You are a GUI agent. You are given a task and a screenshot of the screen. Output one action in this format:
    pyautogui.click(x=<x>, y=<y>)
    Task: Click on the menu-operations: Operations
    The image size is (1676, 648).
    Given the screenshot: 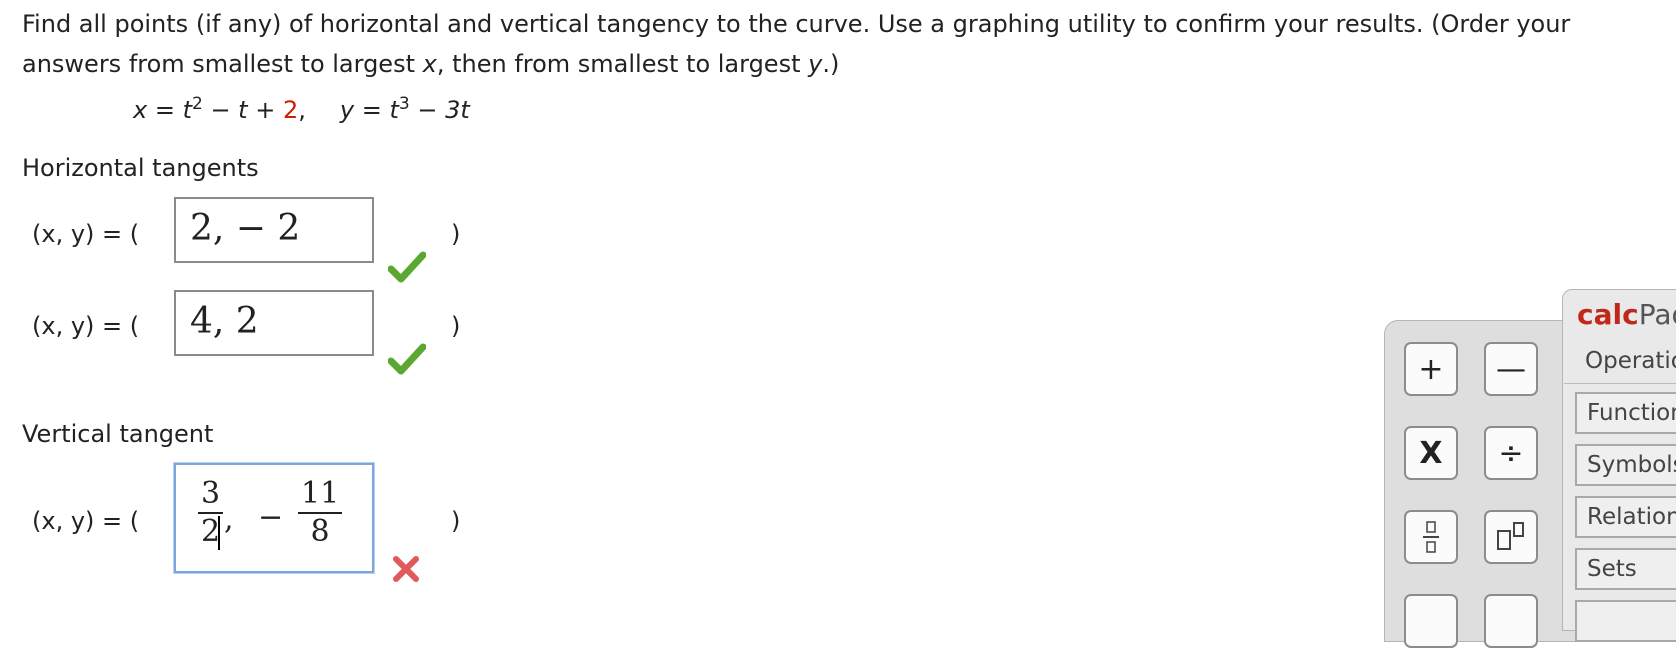 What is the action you would take?
    pyautogui.click(x=1620, y=363)
    